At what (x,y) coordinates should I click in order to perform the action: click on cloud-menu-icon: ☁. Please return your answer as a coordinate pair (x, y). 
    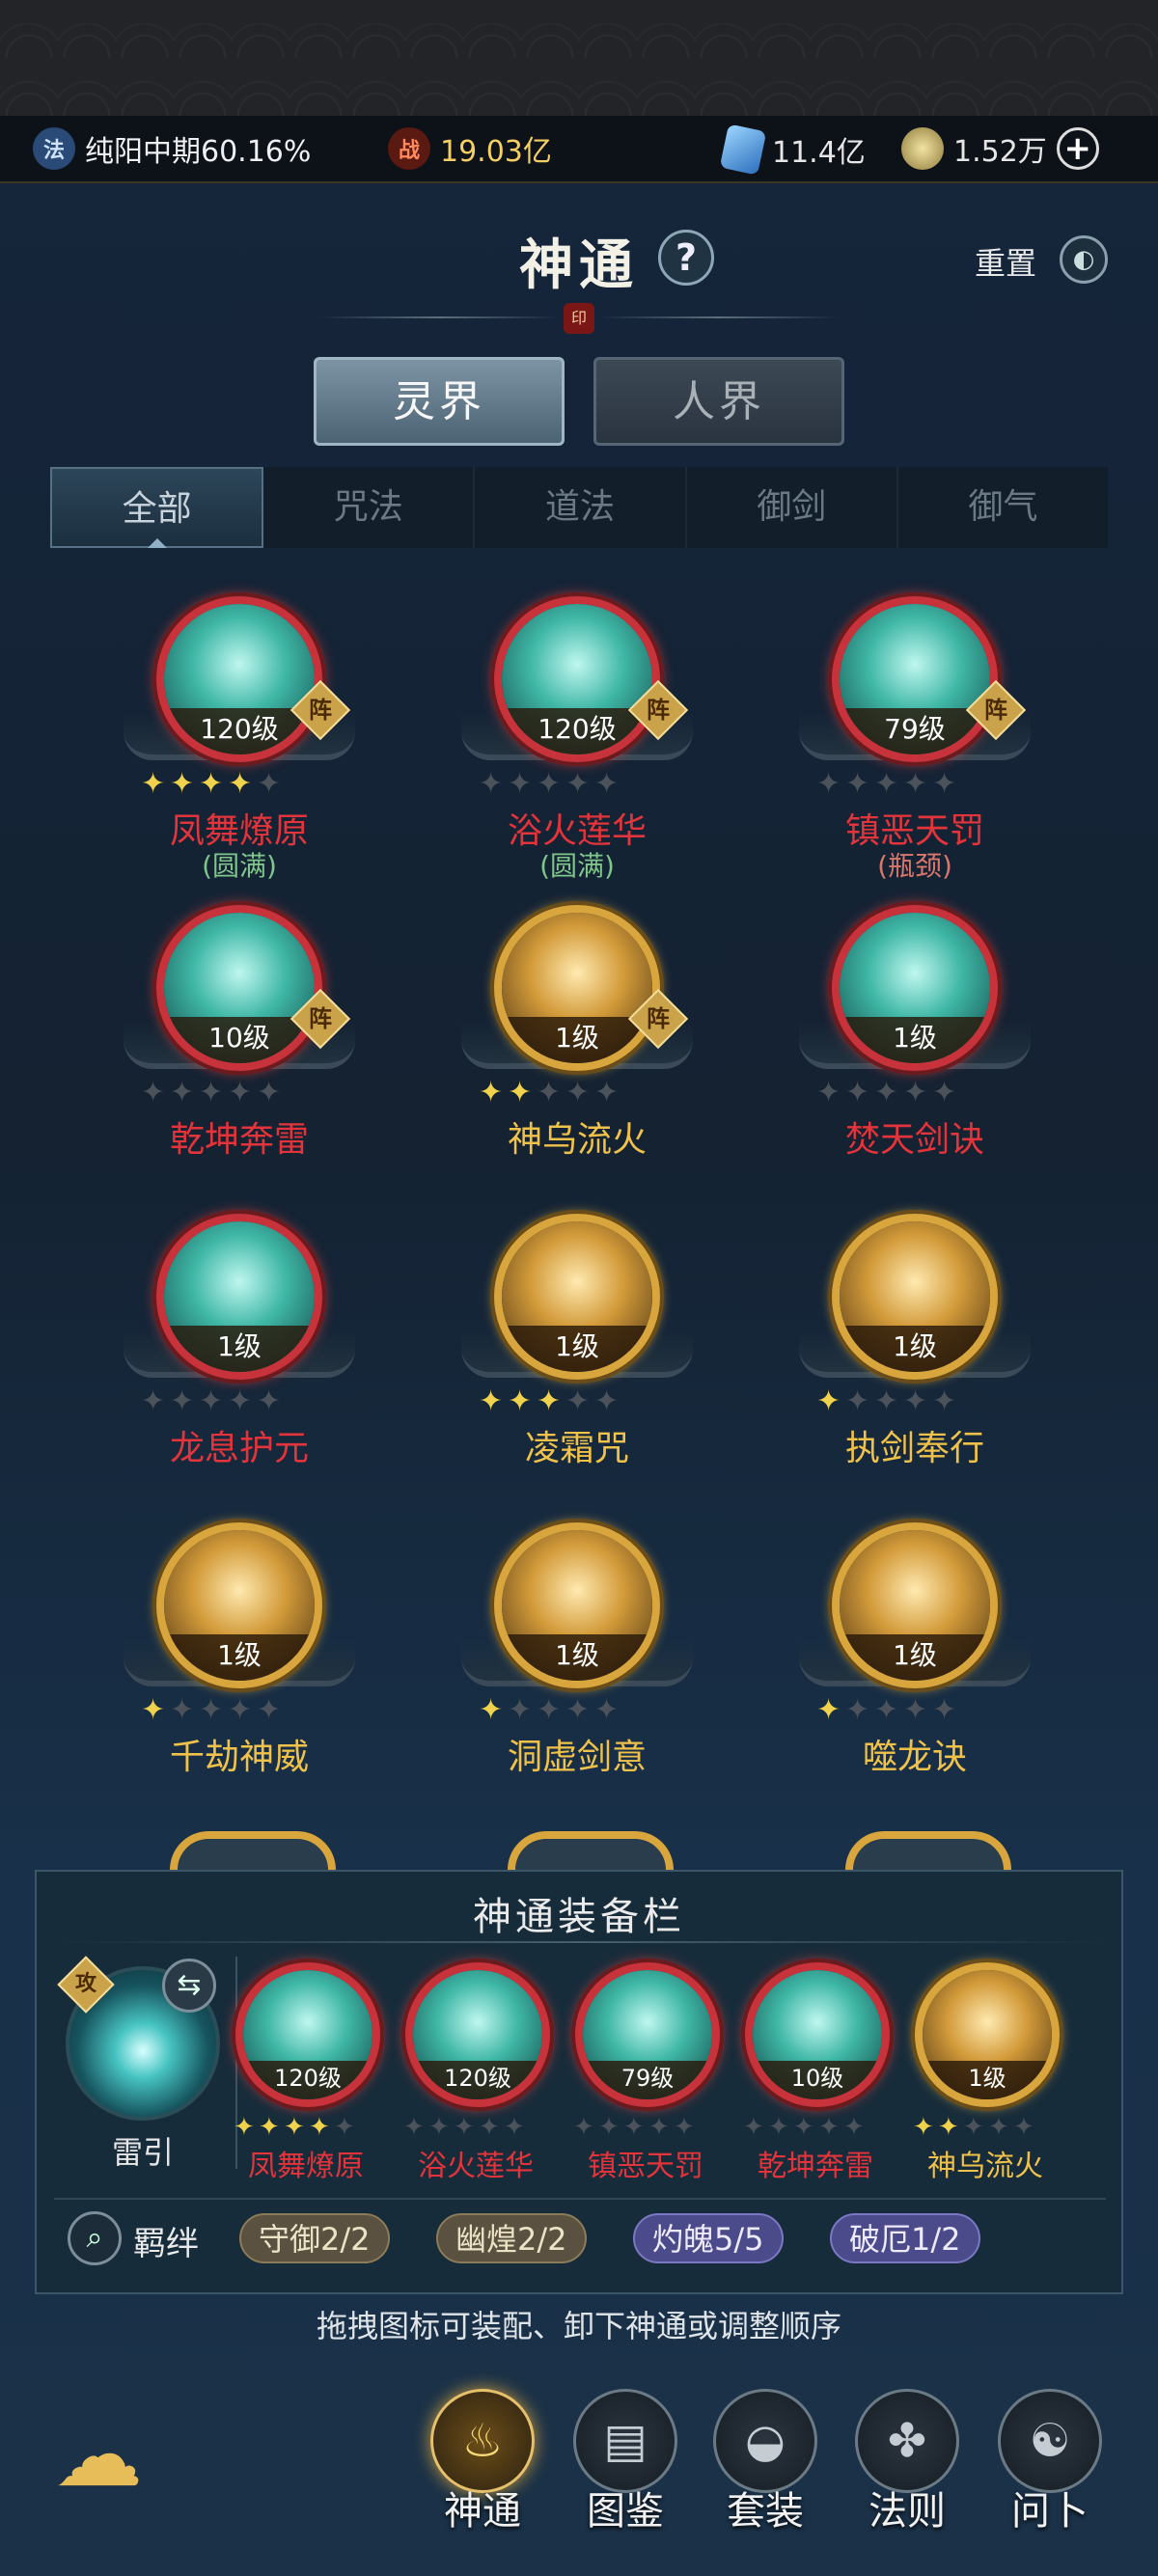
    Looking at the image, I should click on (121, 2456).